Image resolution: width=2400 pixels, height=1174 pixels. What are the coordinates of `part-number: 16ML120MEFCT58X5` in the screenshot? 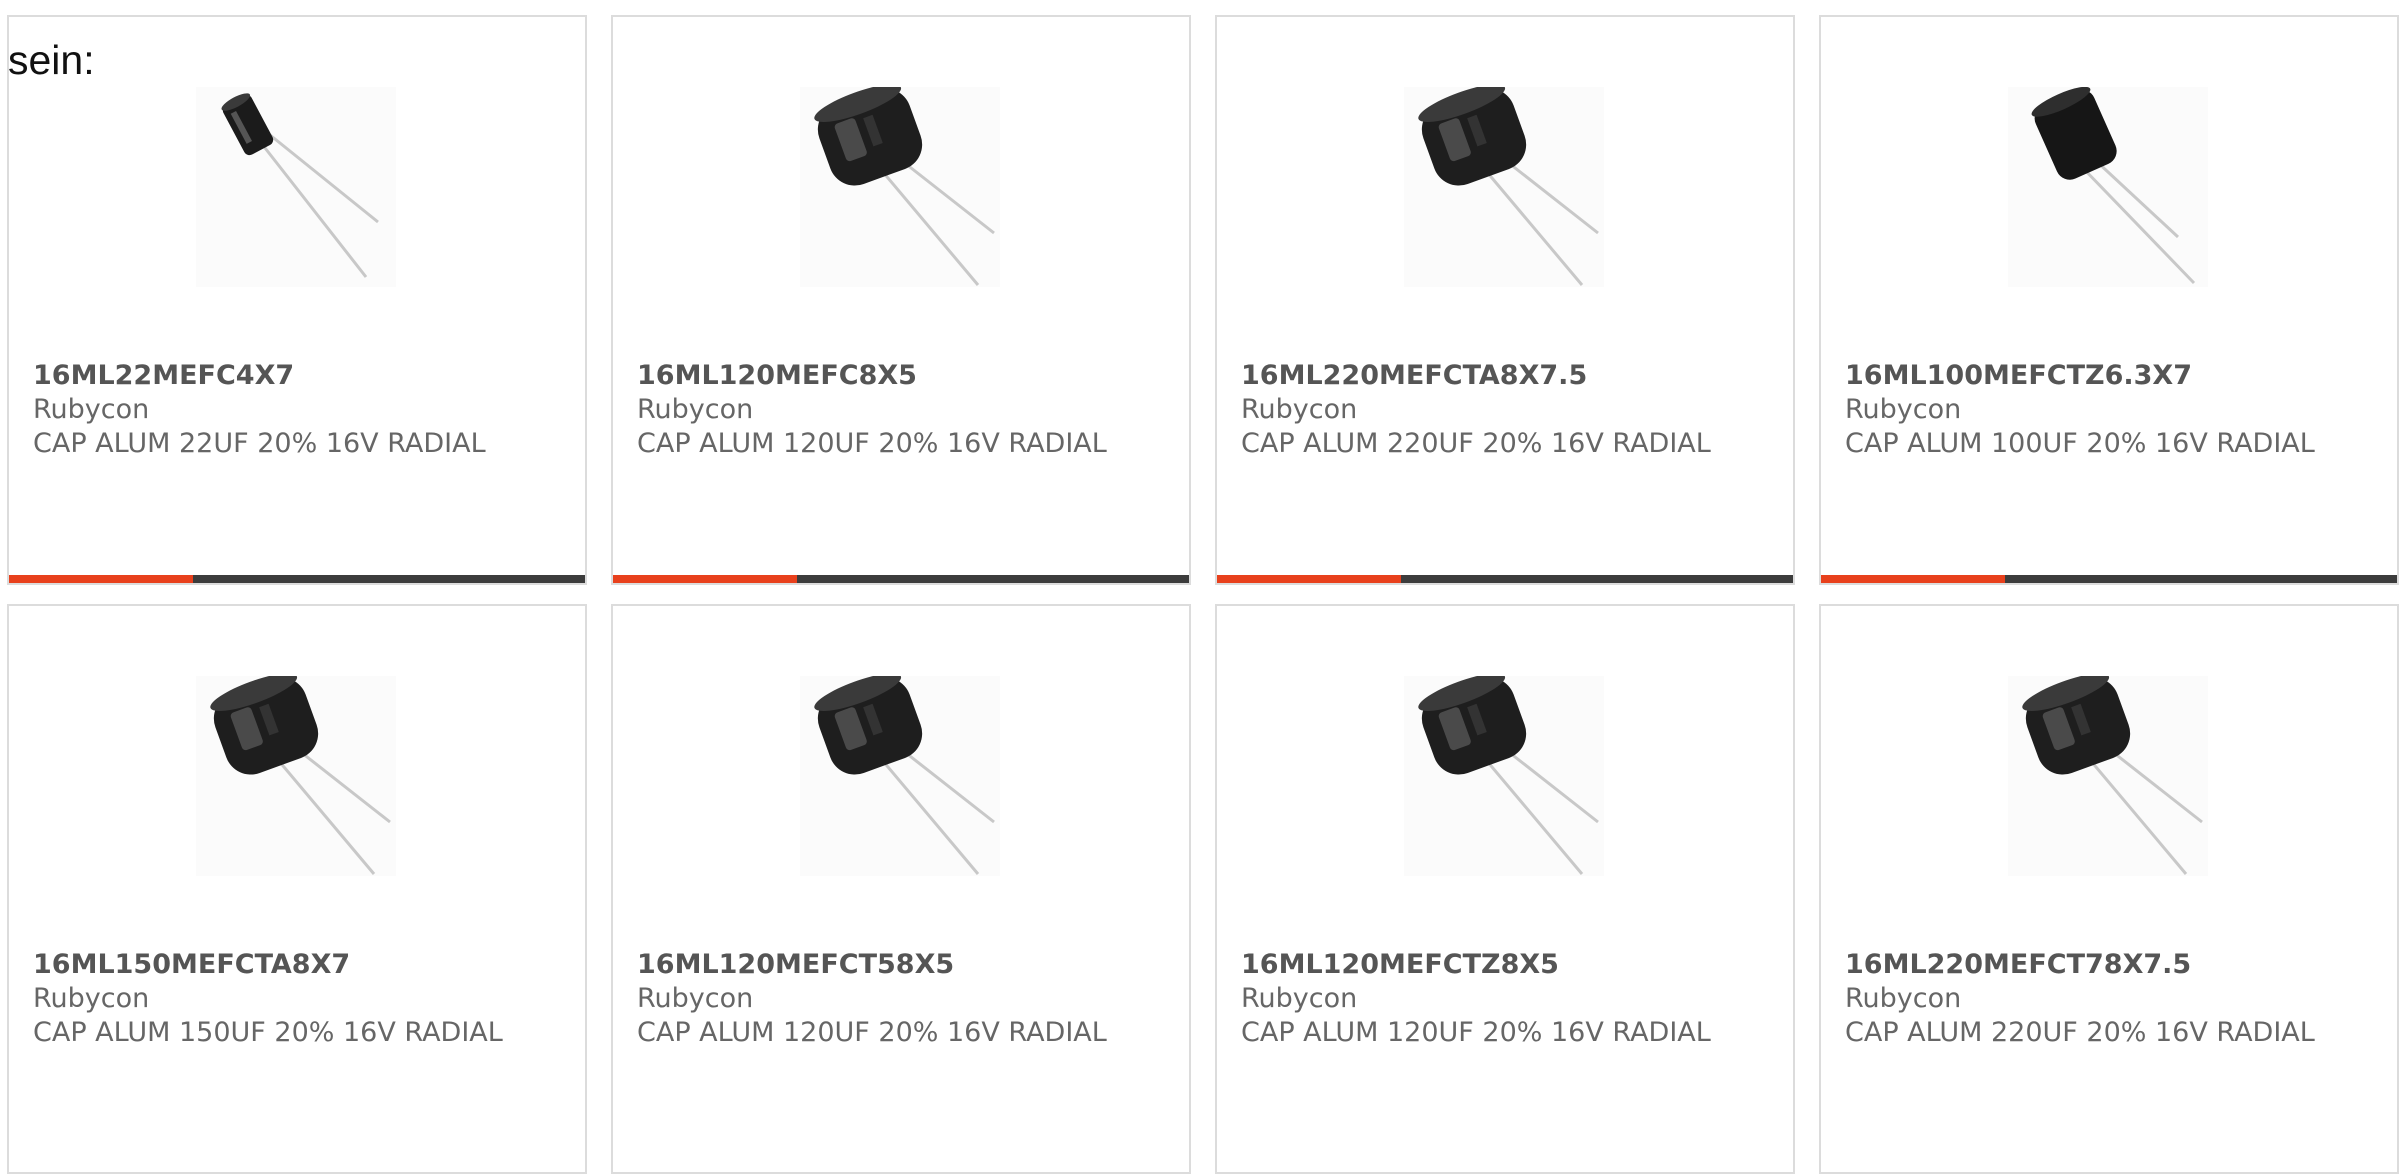 It's located at (903, 965).